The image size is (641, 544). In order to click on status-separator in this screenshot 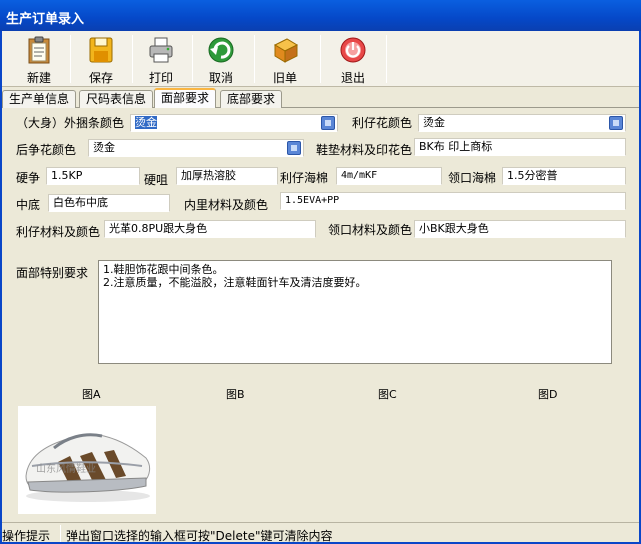, I will do `click(60, 533)`.